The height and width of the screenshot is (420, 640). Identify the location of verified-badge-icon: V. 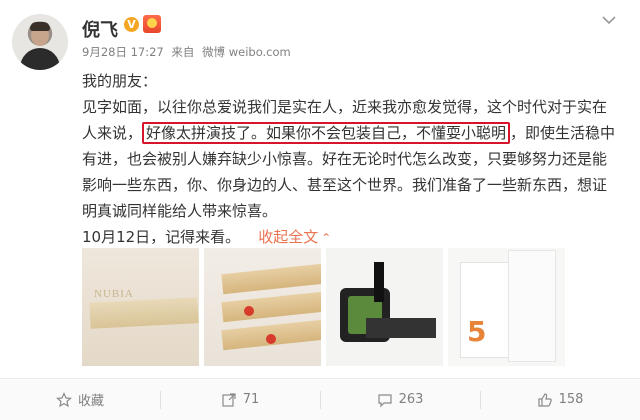
(131, 24).